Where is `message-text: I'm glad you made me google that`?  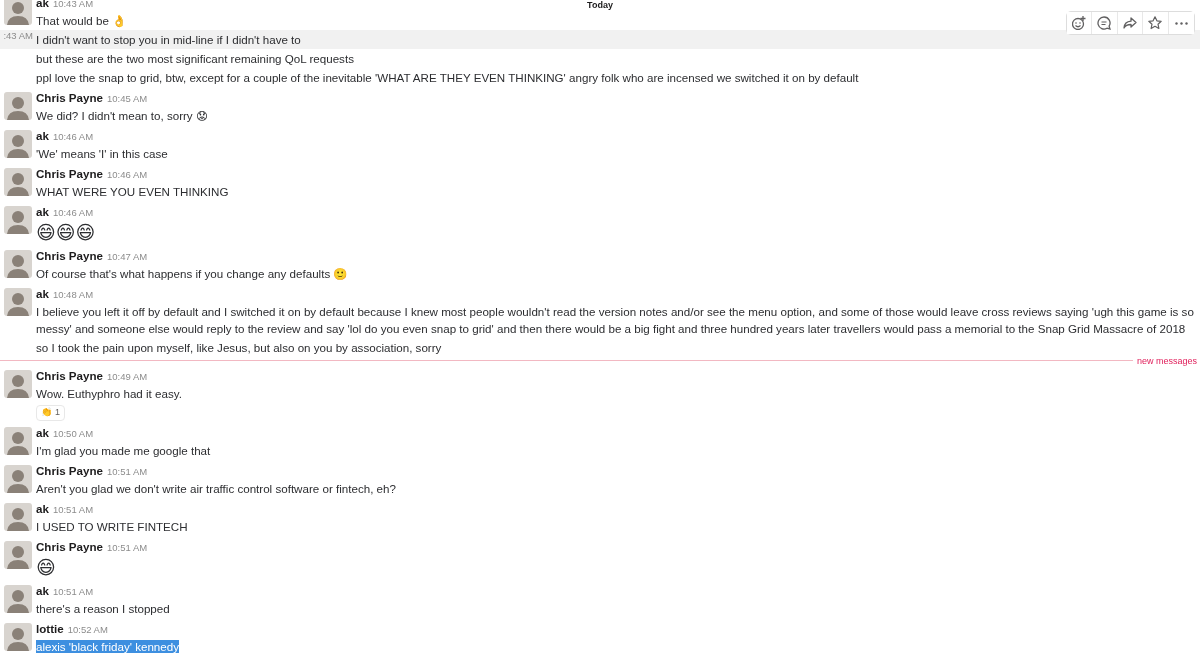
message-text: I'm glad you made me google that is located at coordinates (123, 450).